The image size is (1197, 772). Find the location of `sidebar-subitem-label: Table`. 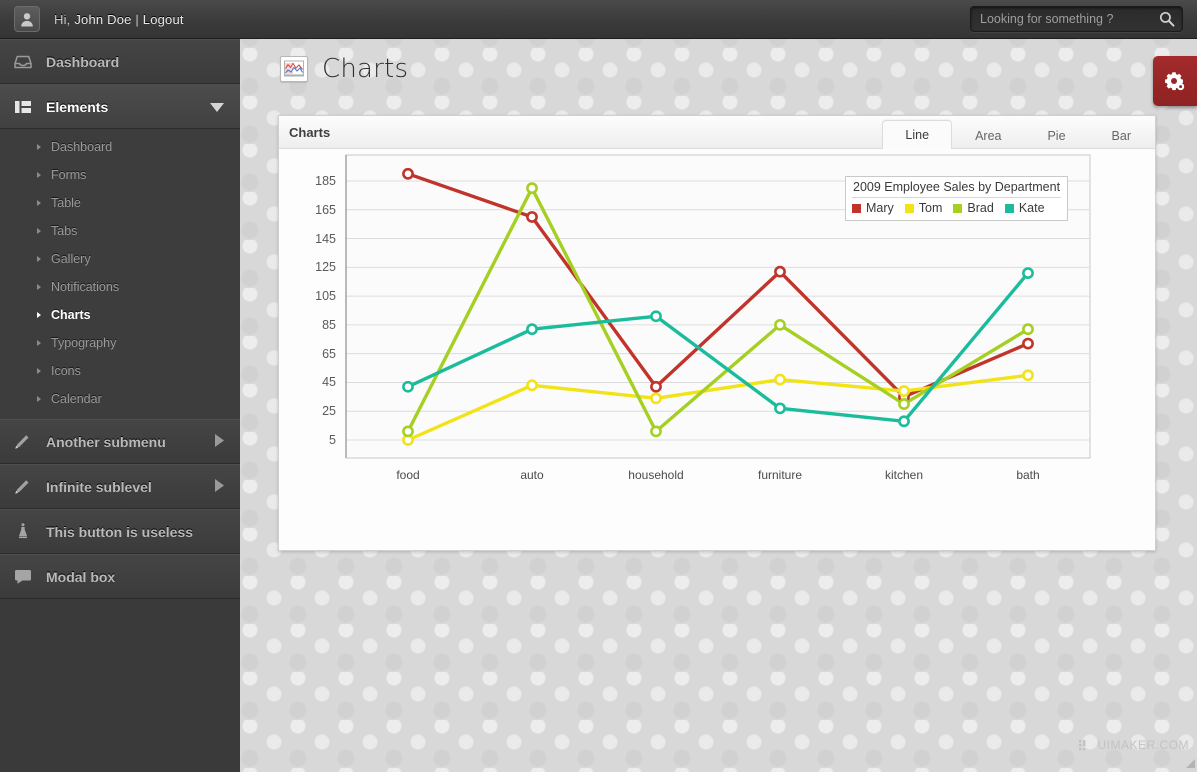

sidebar-subitem-label: Table is located at coordinates (66, 203).